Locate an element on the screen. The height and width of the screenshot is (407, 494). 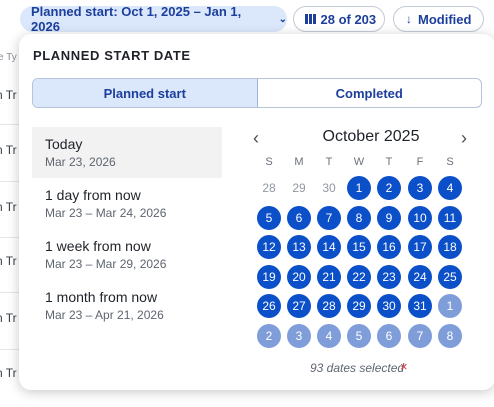
preset-today: Today Mar 23, 2026 is located at coordinates (127, 152).